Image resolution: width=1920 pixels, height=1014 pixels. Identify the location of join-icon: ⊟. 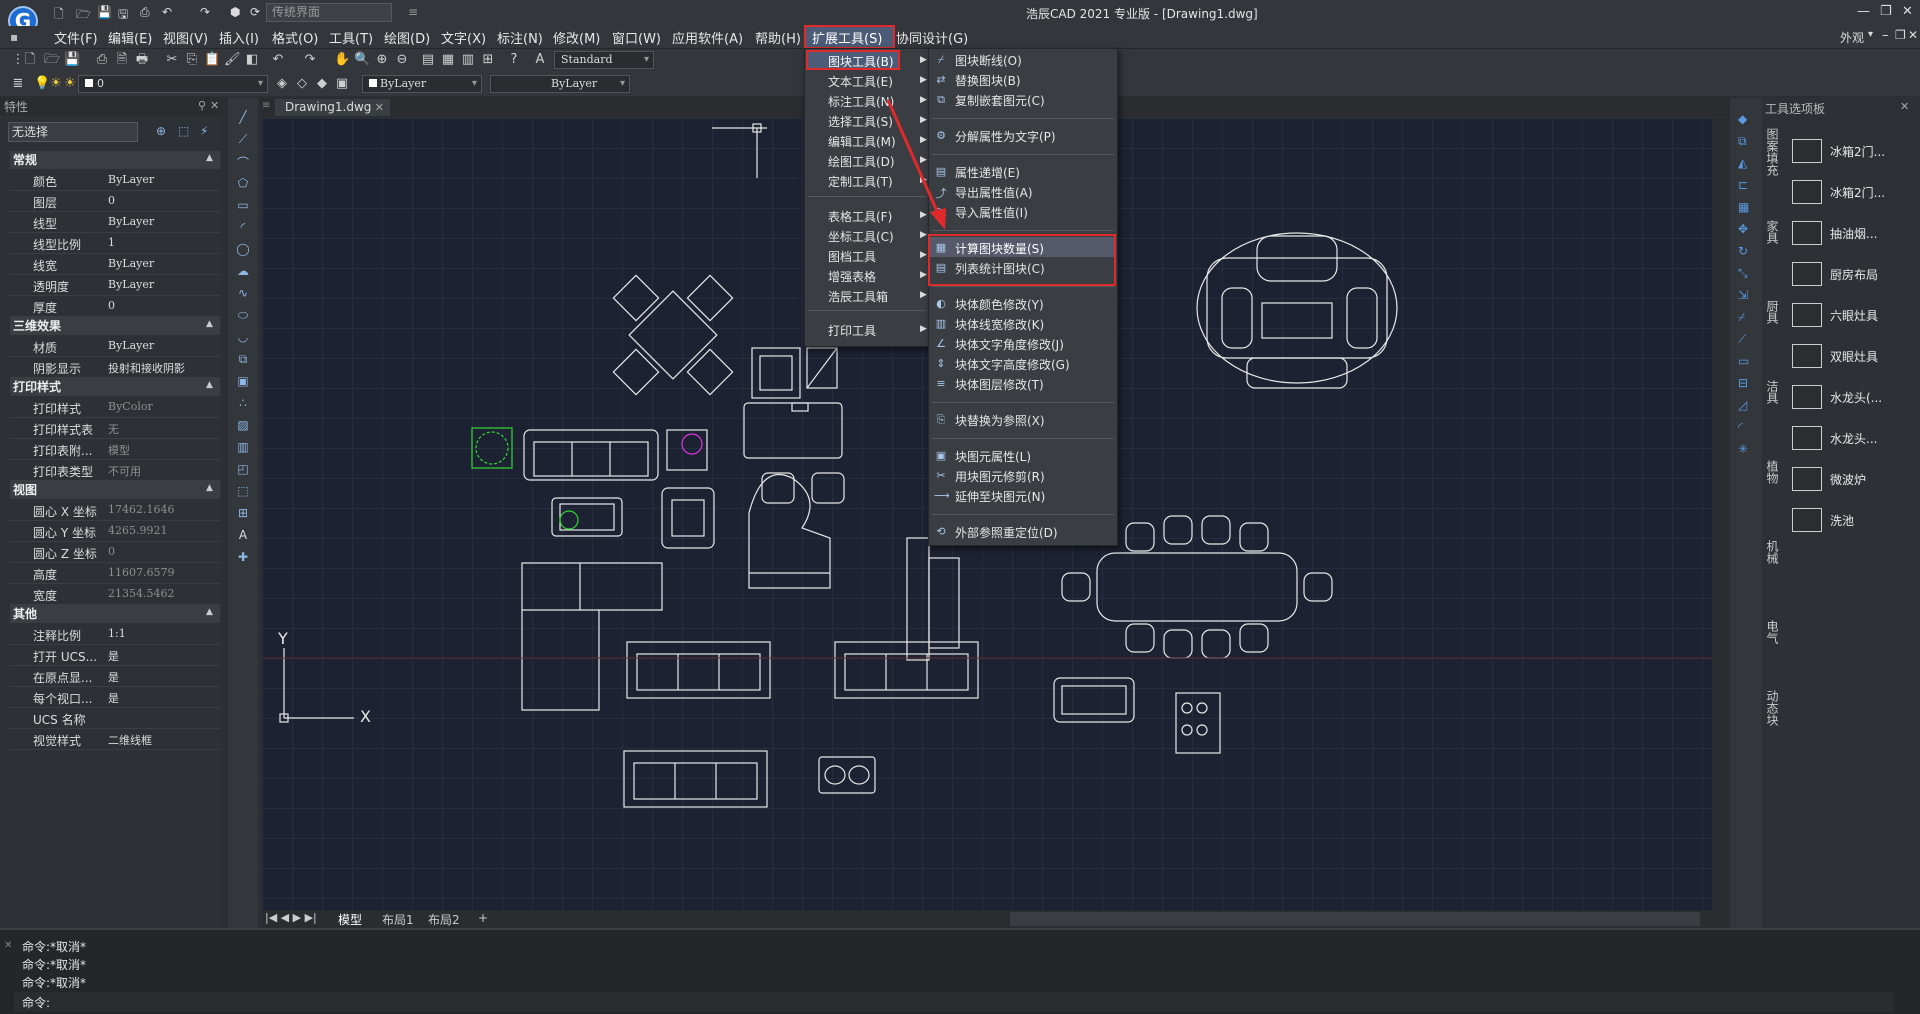
(1743, 383).